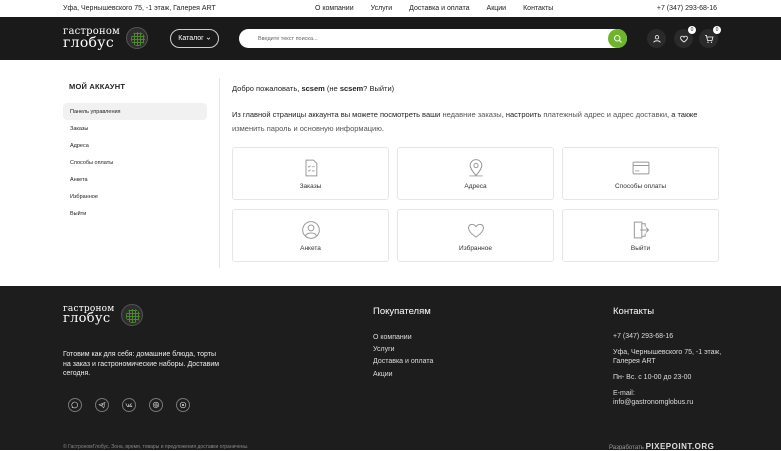  Describe the element at coordinates (403, 362) in the screenshot. I see `footer-link-delivery: Доставка и оплата` at that location.